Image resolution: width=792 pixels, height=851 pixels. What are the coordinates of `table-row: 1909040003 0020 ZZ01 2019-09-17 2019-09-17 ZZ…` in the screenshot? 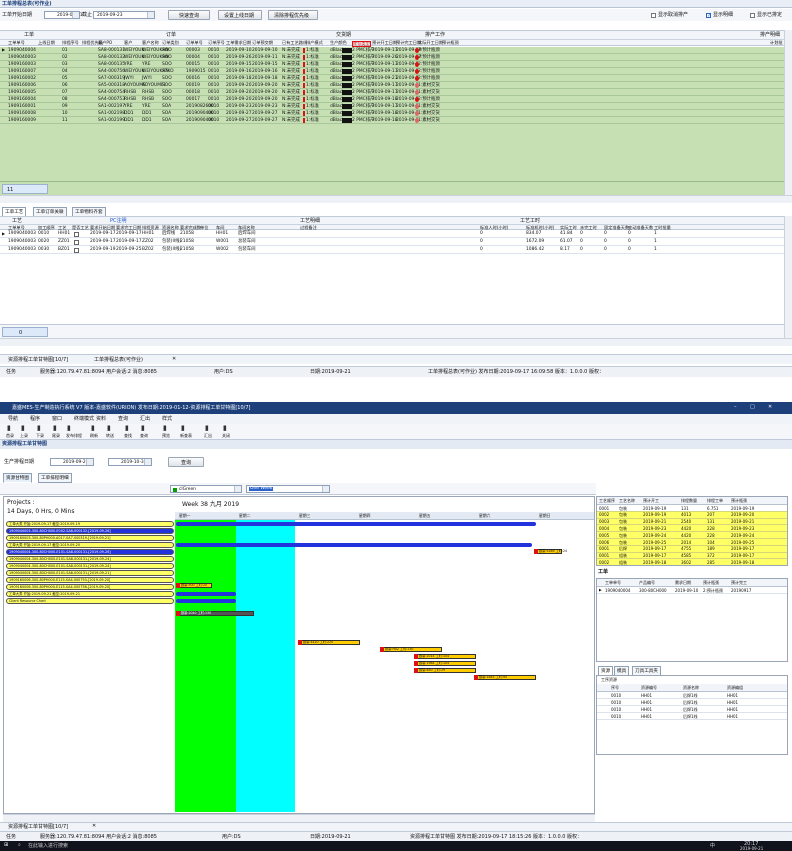 It's located at (392, 242).